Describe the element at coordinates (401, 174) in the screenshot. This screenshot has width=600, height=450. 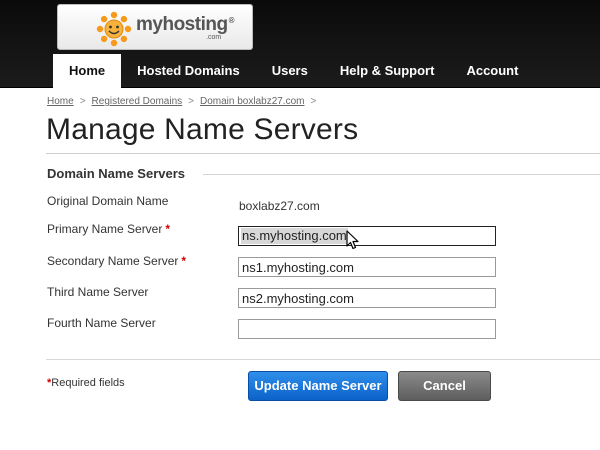
I see `section-divider` at that location.